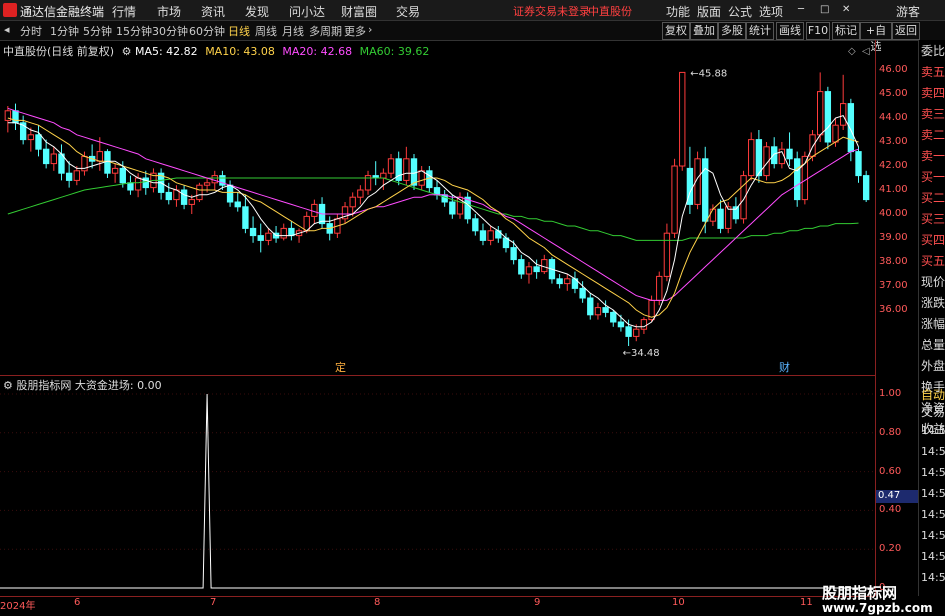 Image resolution: width=945 pixels, height=616 pixels. I want to click on quote-panel-label: 卖五, so click(933, 72).